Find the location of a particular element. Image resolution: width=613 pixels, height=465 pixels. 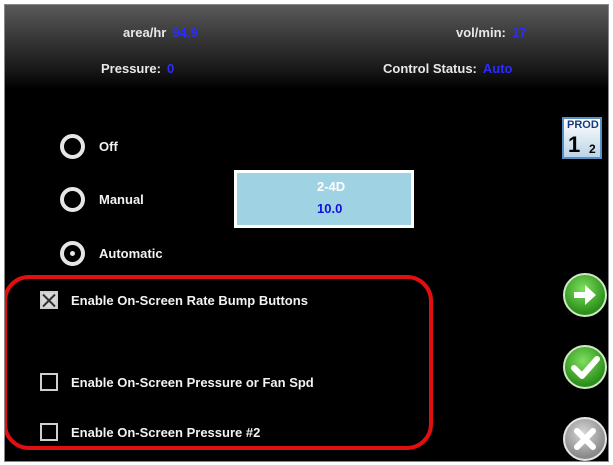

mode-label-manual: Manual is located at coordinates (121, 199).